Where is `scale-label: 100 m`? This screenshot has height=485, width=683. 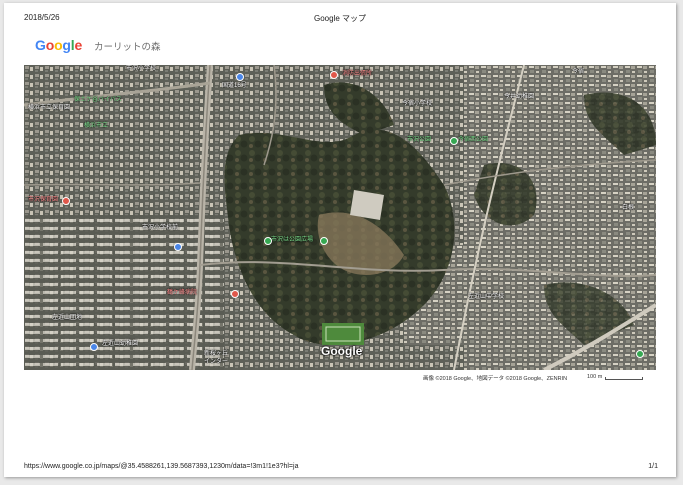 scale-label: 100 m is located at coordinates (595, 377).